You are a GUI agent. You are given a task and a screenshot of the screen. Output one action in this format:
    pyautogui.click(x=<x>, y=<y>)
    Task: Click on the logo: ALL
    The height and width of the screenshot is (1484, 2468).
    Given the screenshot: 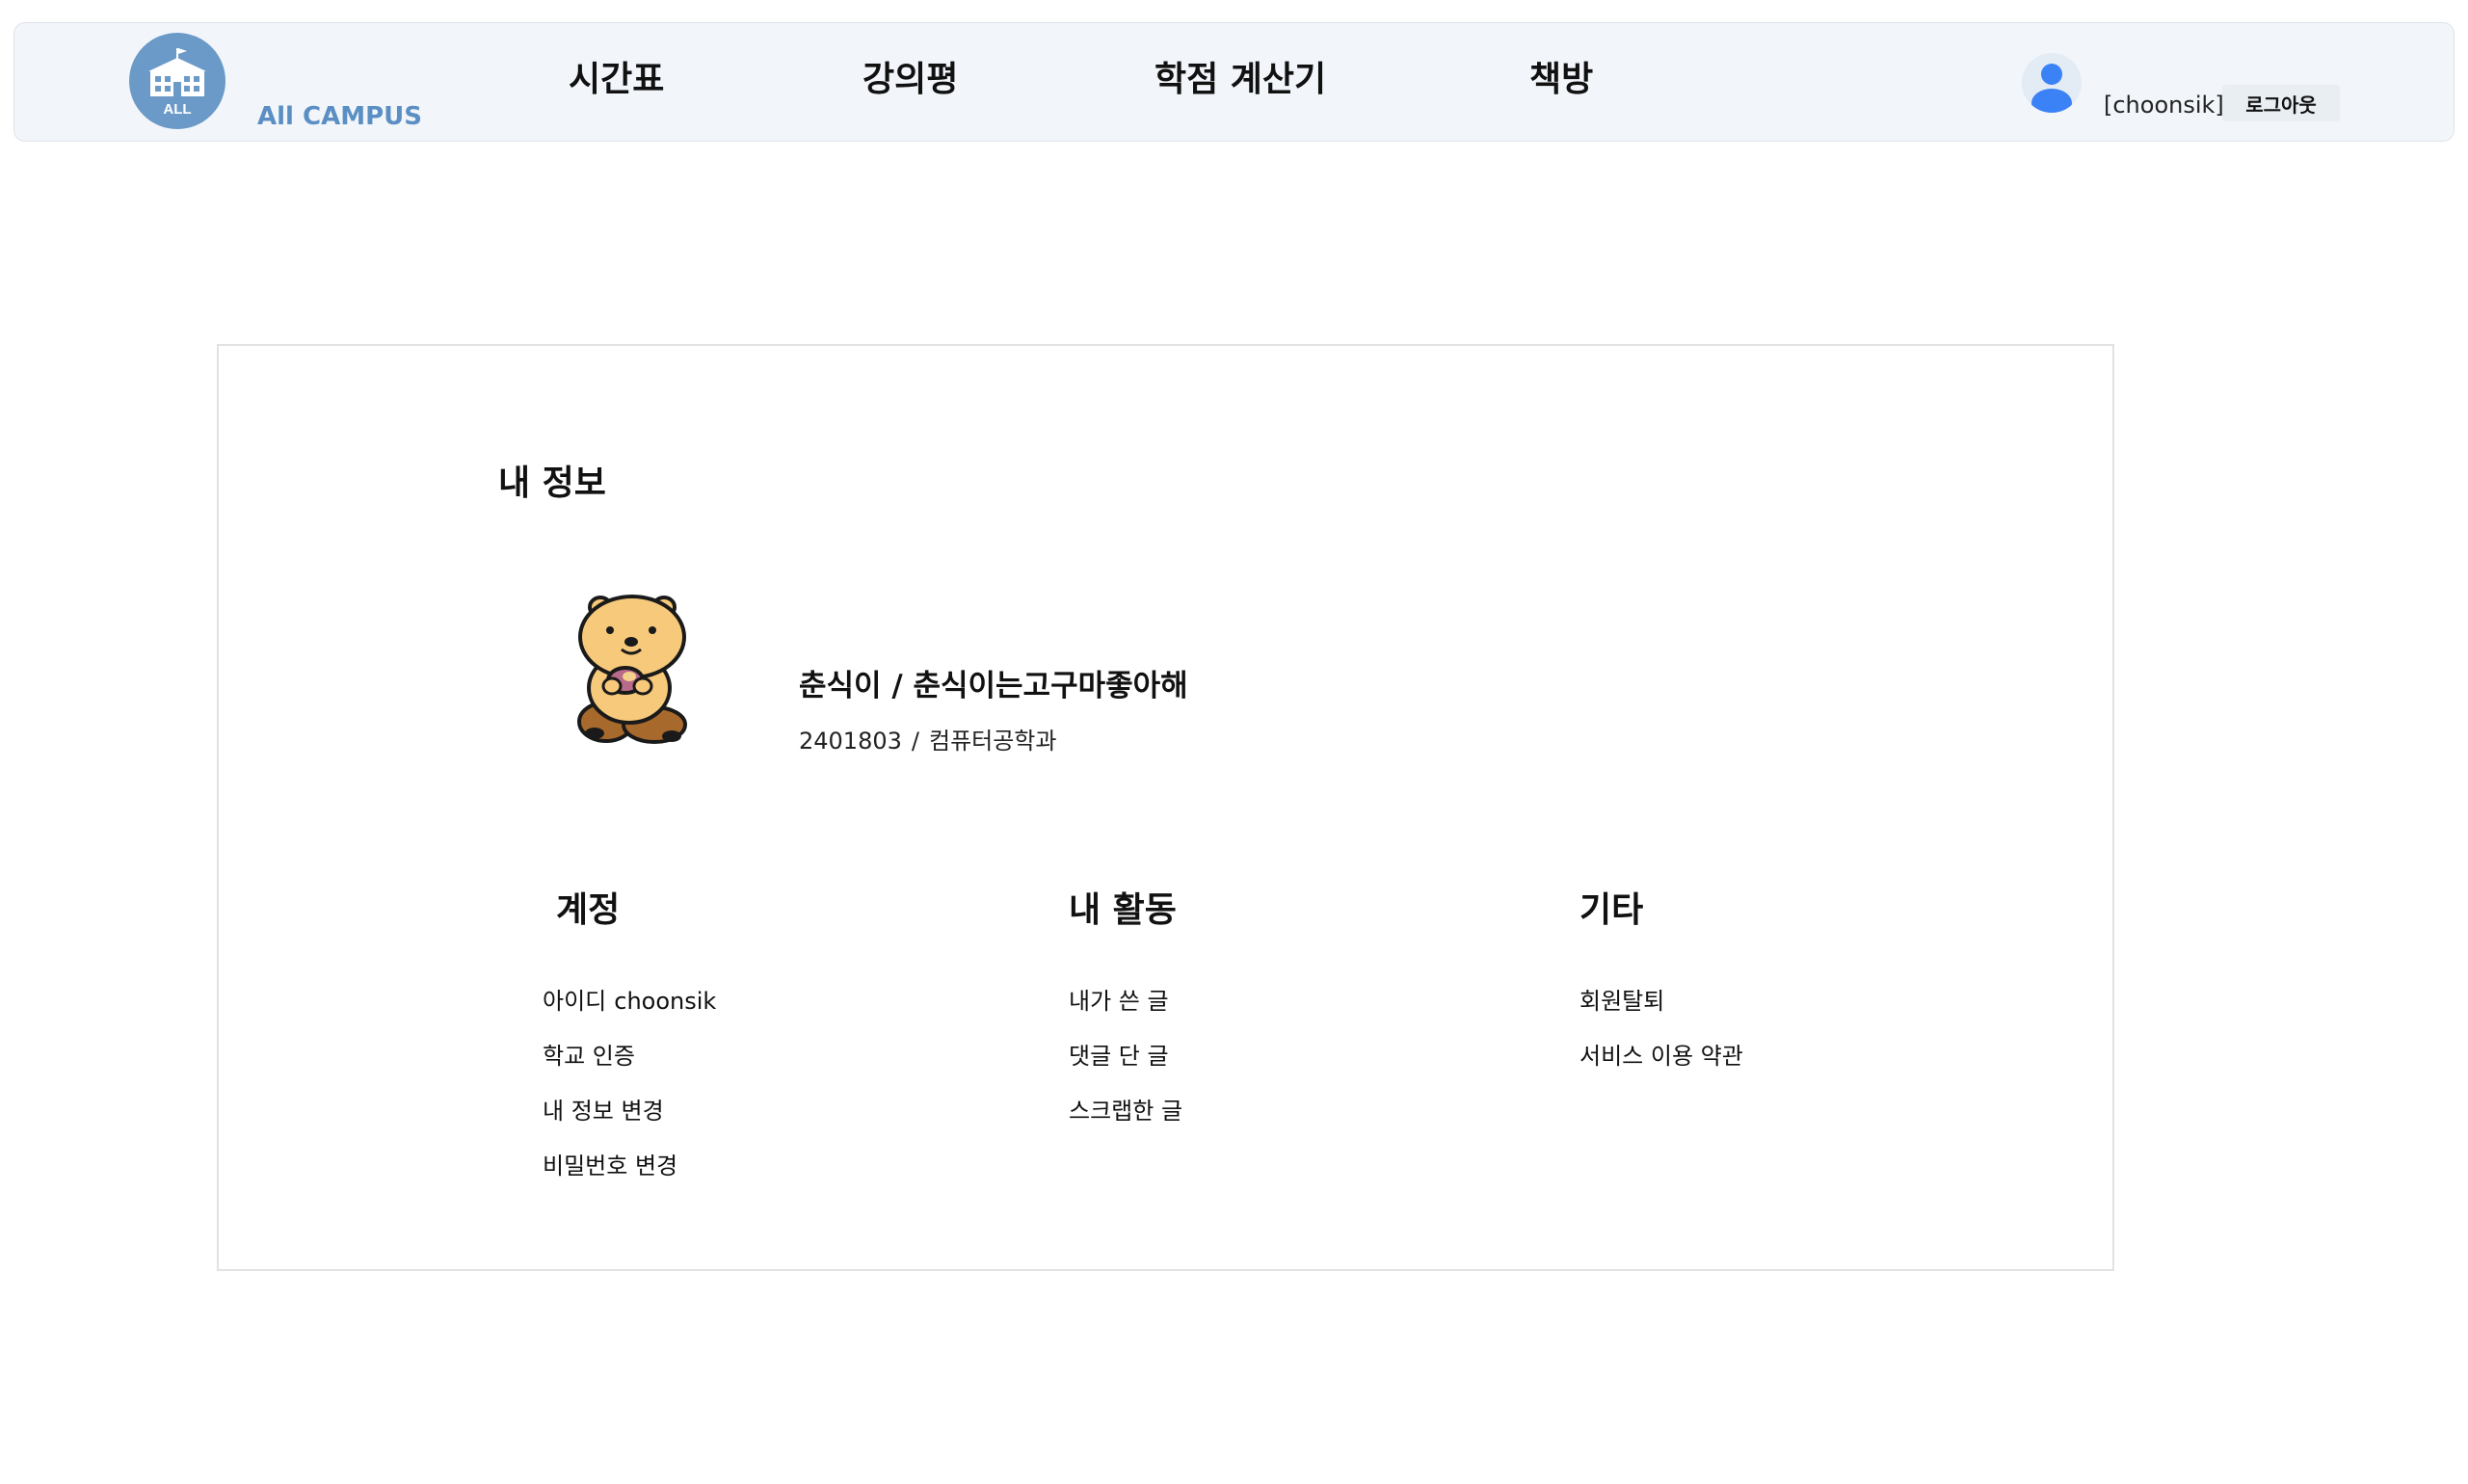 What is the action you would take?
    pyautogui.click(x=177, y=81)
    